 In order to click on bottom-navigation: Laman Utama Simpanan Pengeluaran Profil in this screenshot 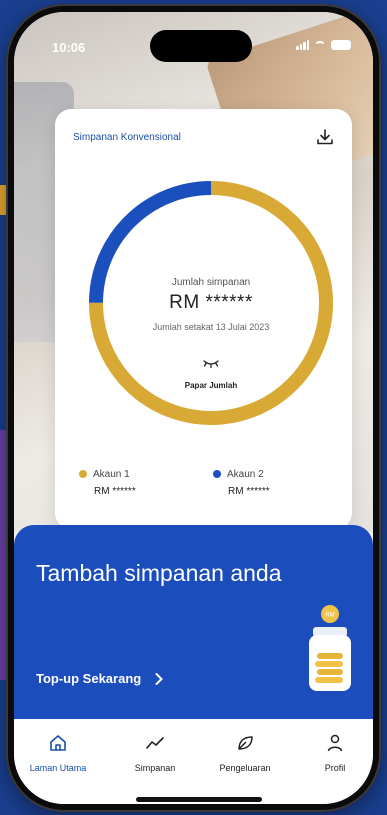, I will do `click(193, 761)`.